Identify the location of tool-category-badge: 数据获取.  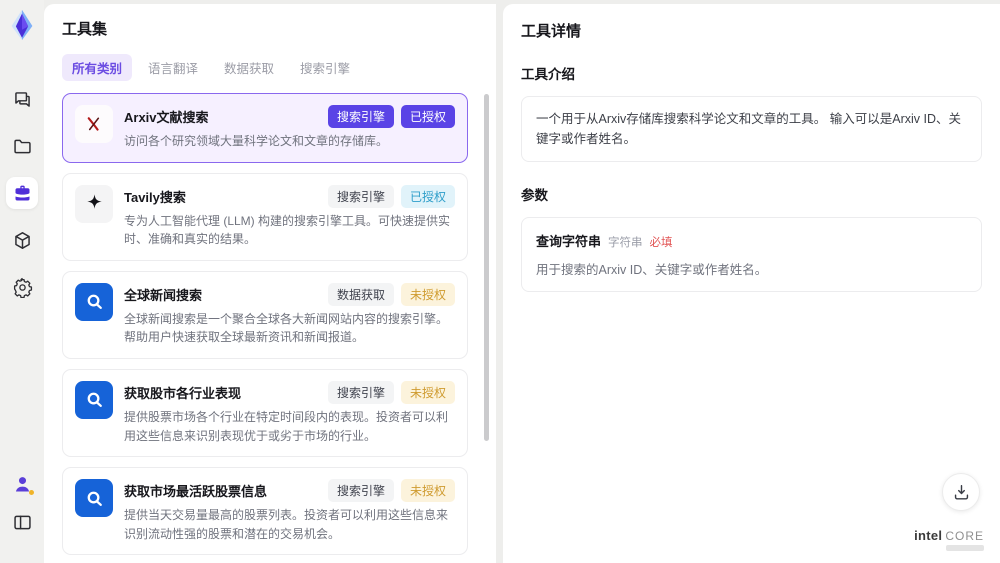
(360, 294).